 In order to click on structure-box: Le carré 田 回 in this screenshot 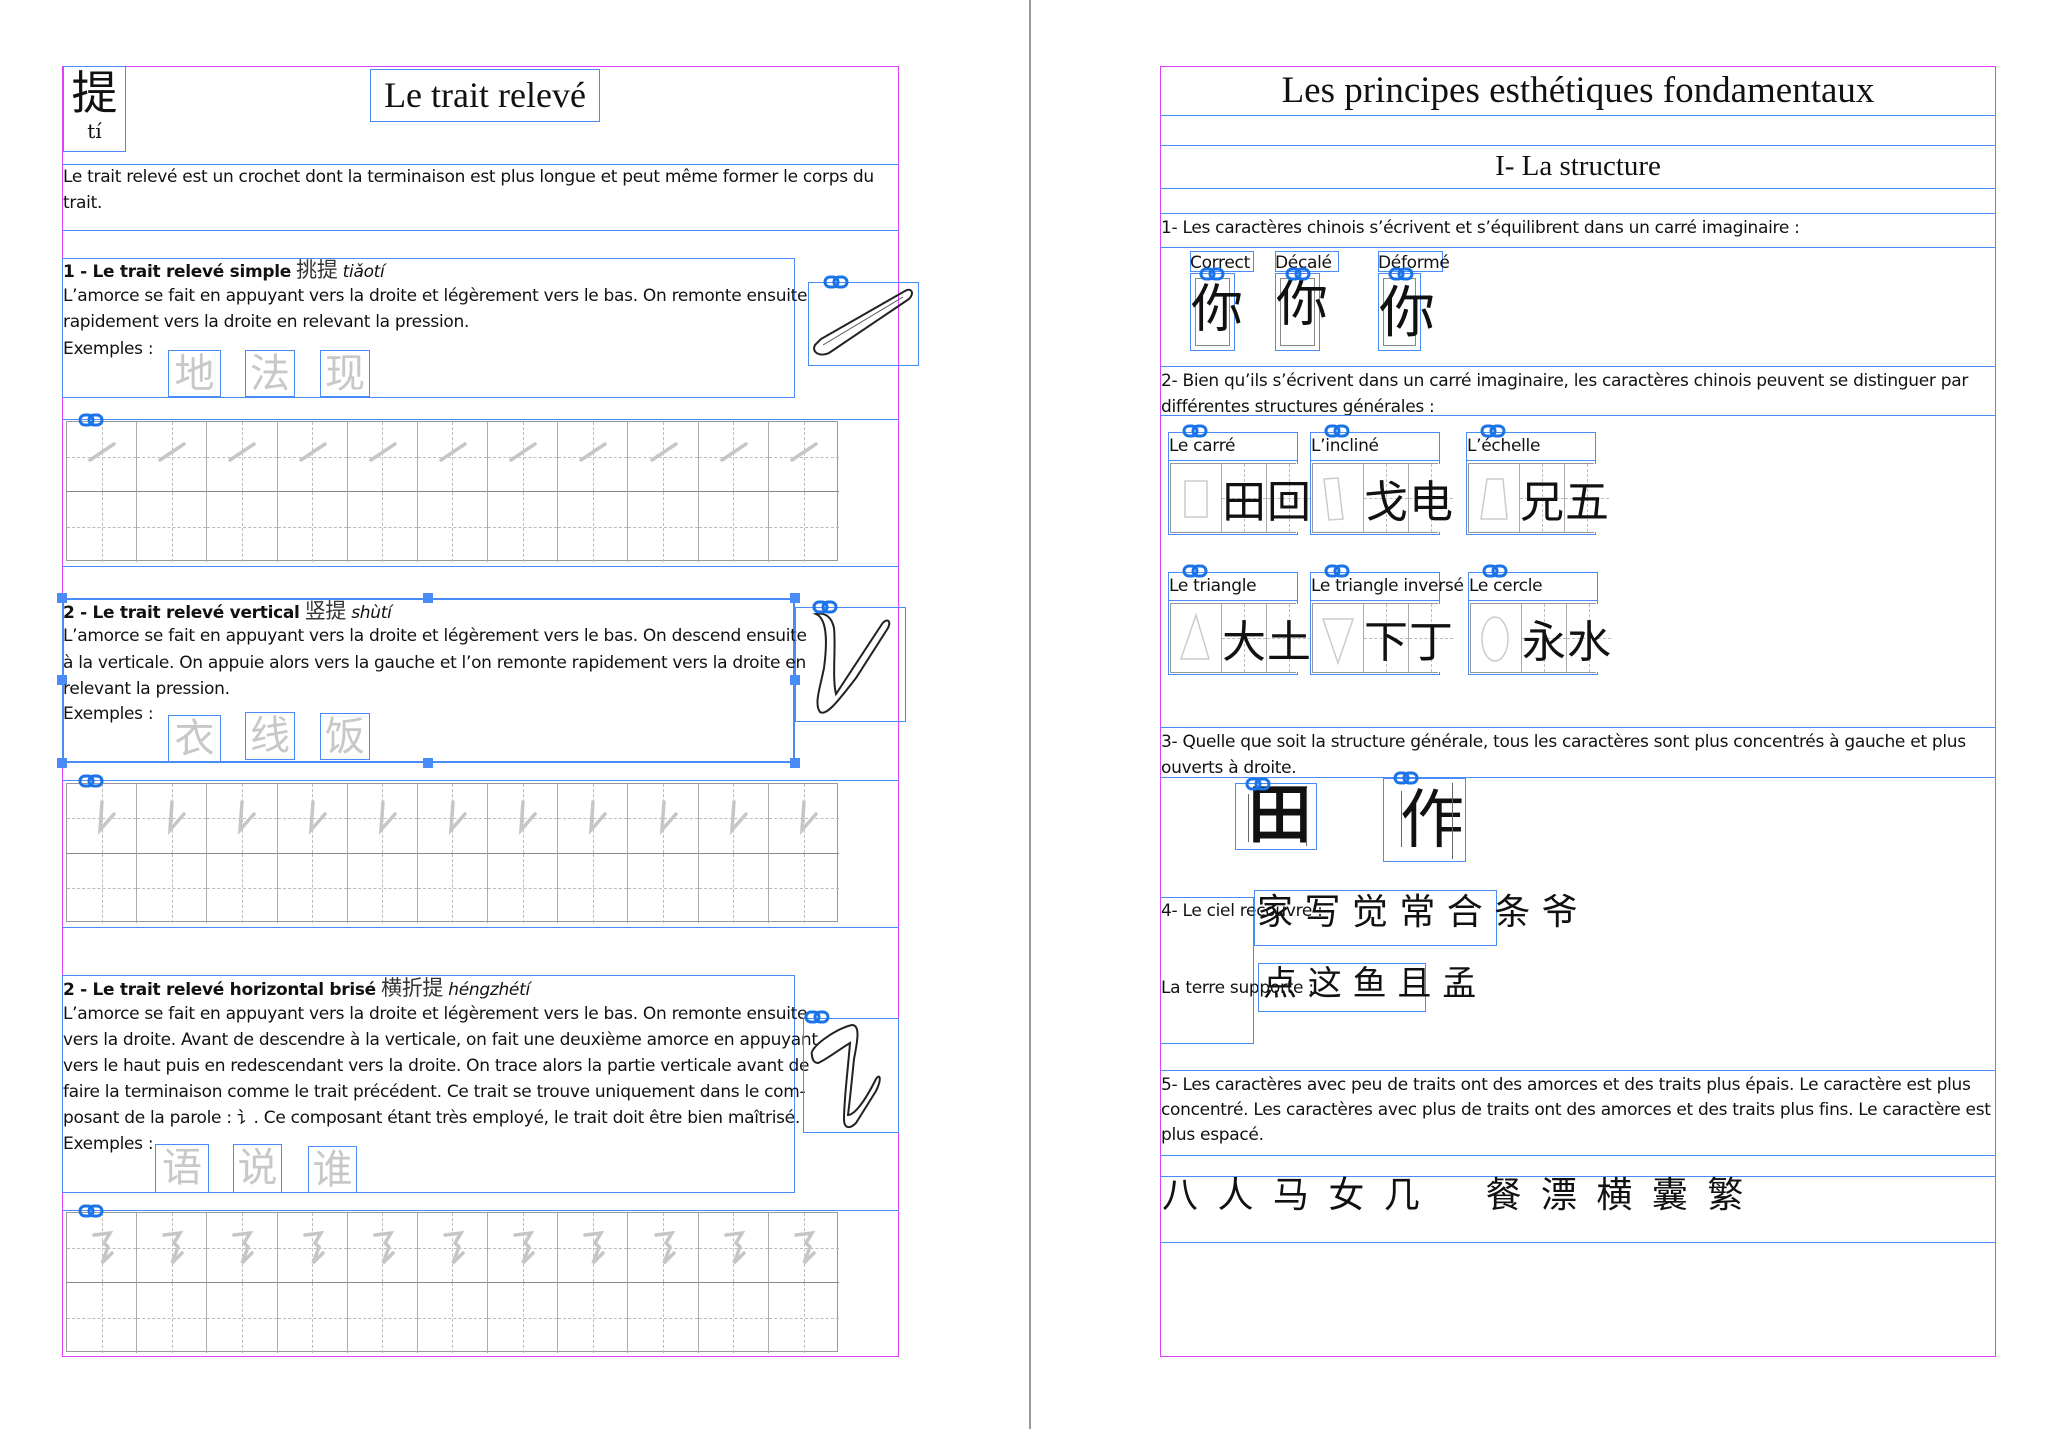, I will do `click(1239, 483)`.